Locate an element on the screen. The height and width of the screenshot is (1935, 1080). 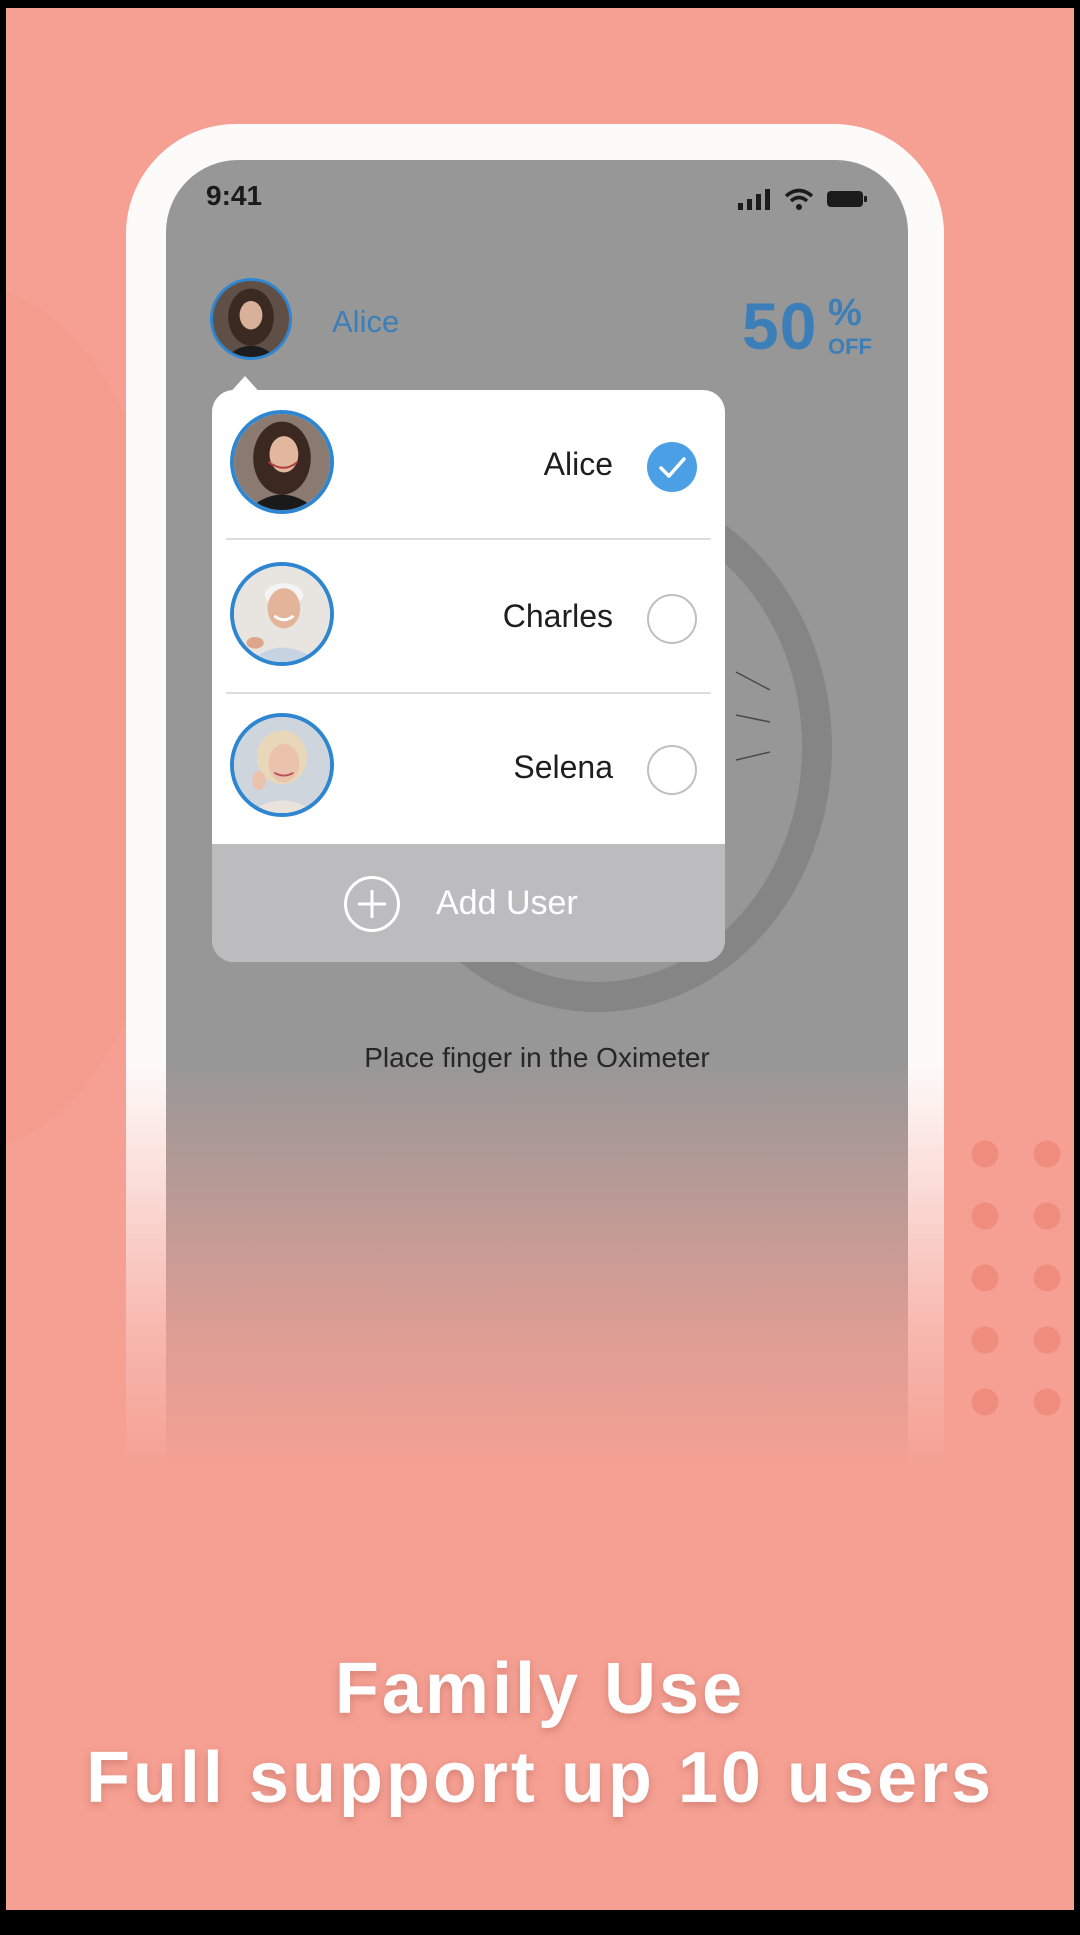
check-icon is located at coordinates (672, 467).